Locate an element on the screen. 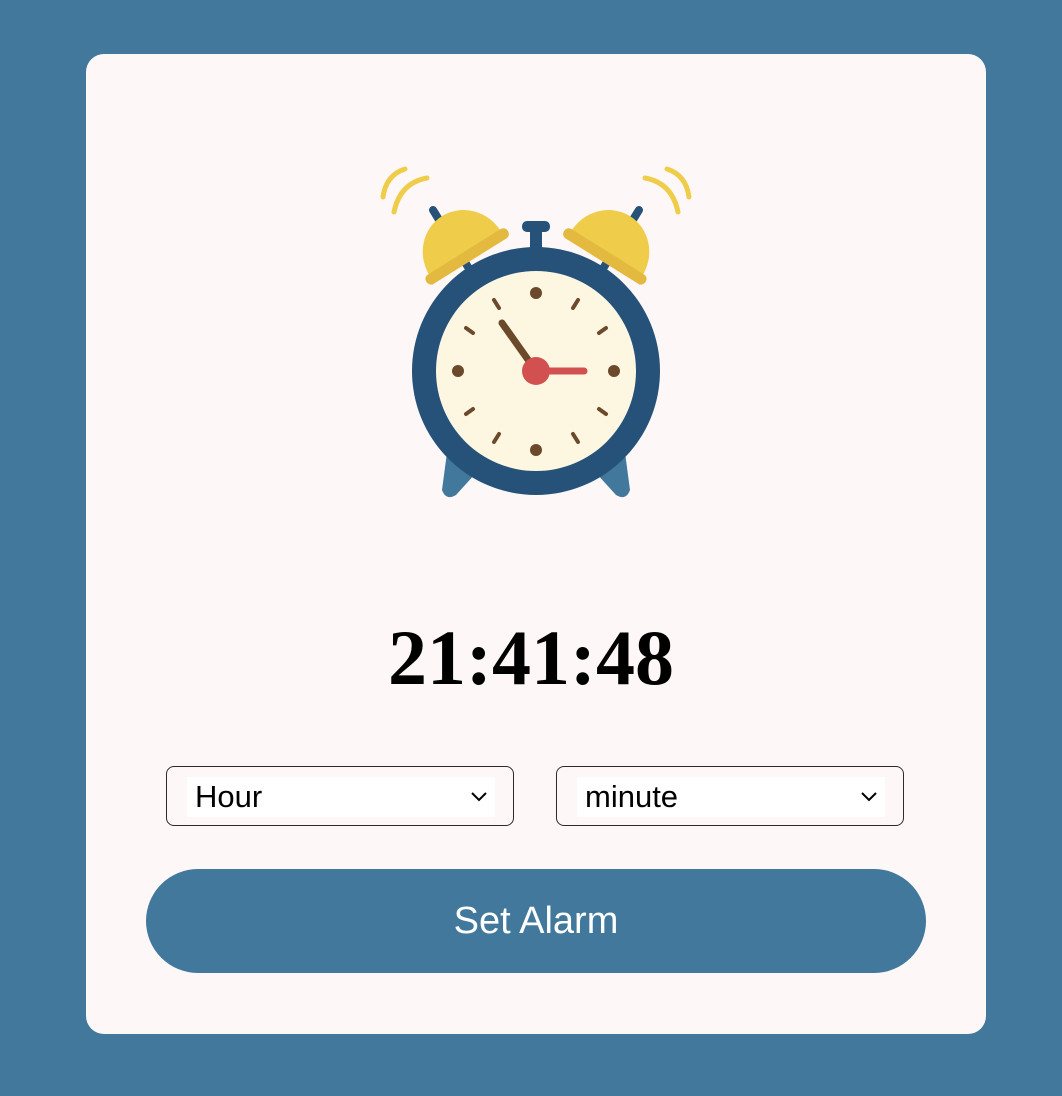 This screenshot has height=1096, width=1062. hour-select-value: Hour is located at coordinates (229, 796).